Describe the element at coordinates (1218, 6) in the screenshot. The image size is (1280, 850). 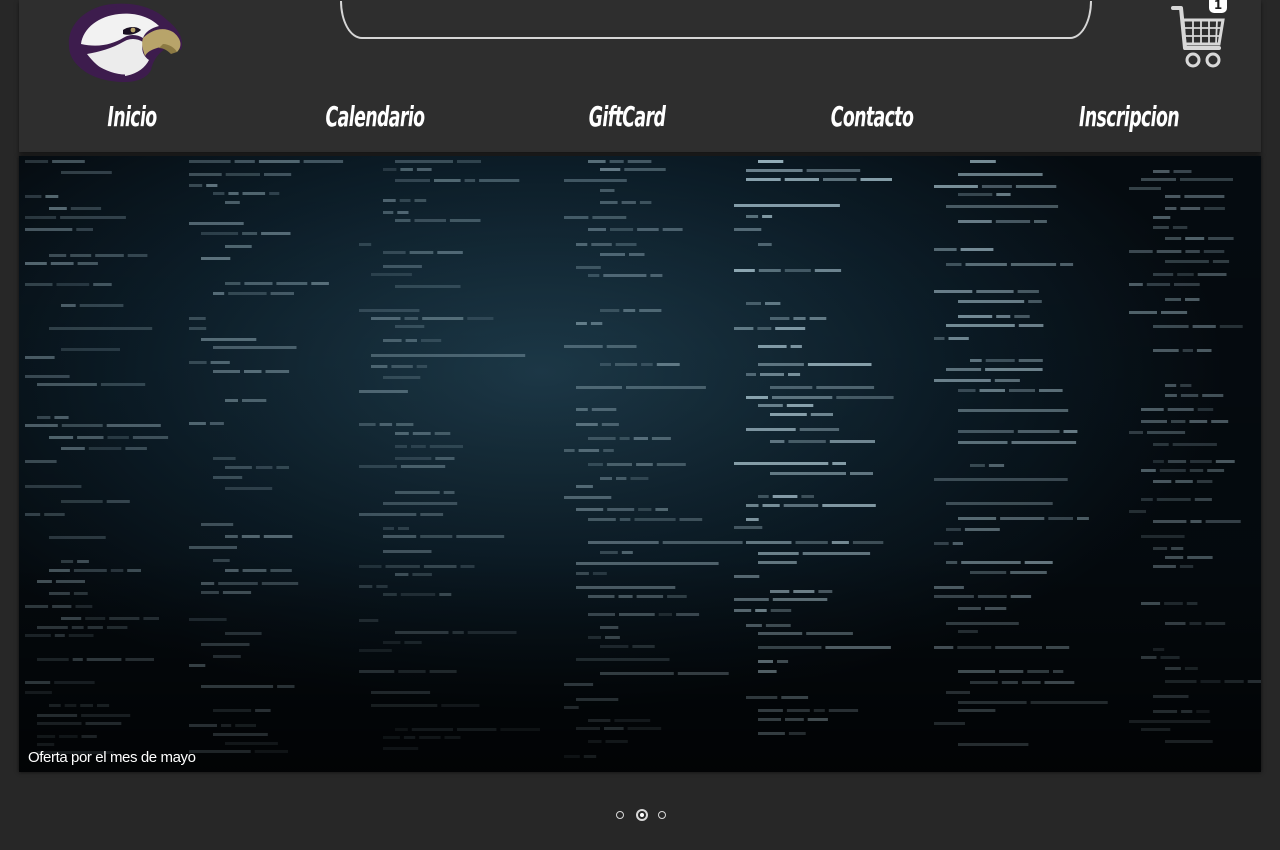
I see `cart-count-badge: 1` at that location.